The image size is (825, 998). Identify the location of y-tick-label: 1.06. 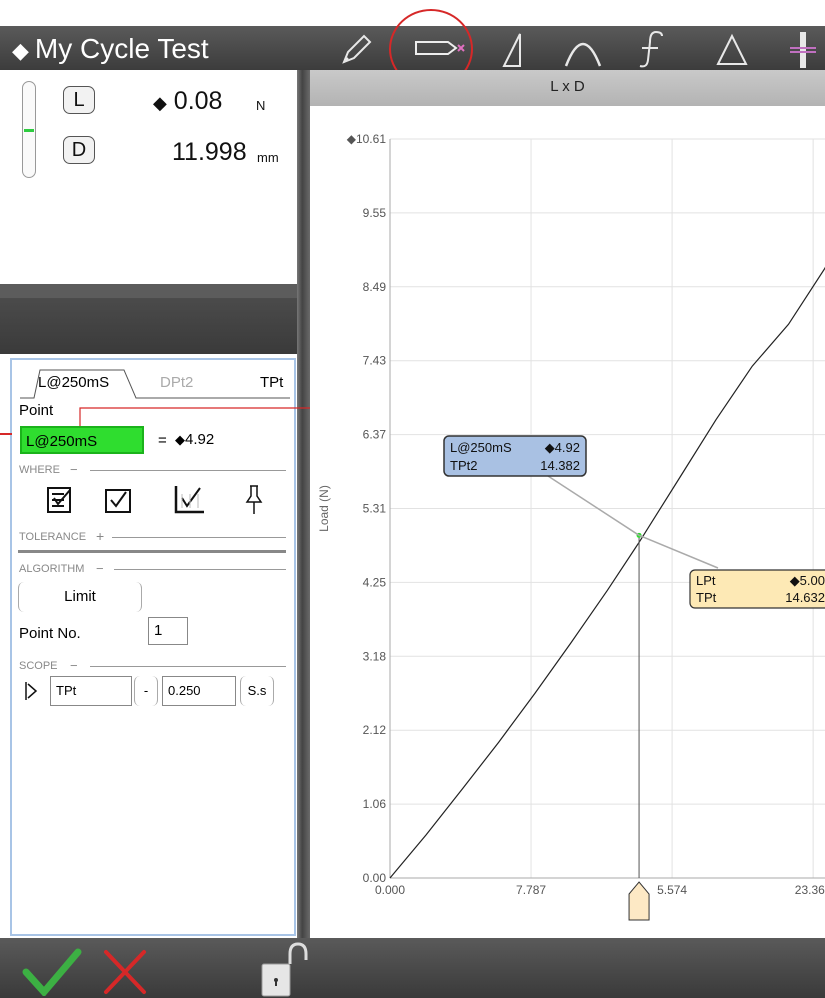
(375, 804).